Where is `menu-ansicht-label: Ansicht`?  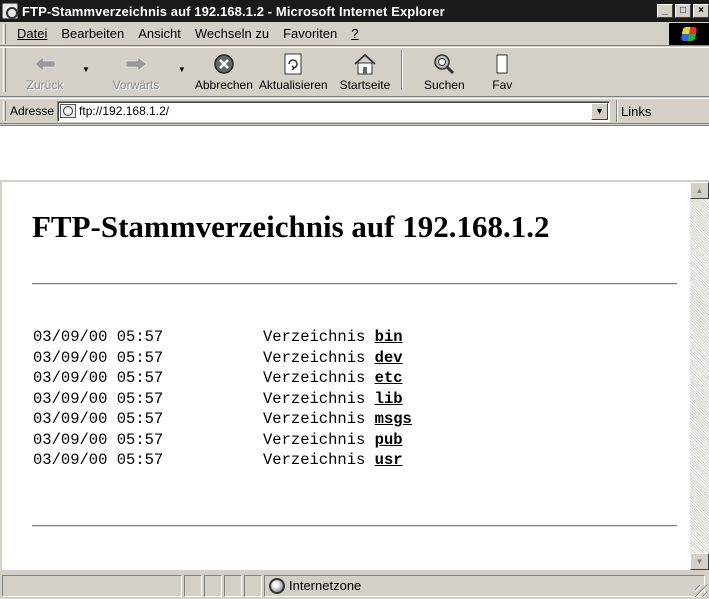
menu-ansicht-label: Ansicht is located at coordinates (159, 33).